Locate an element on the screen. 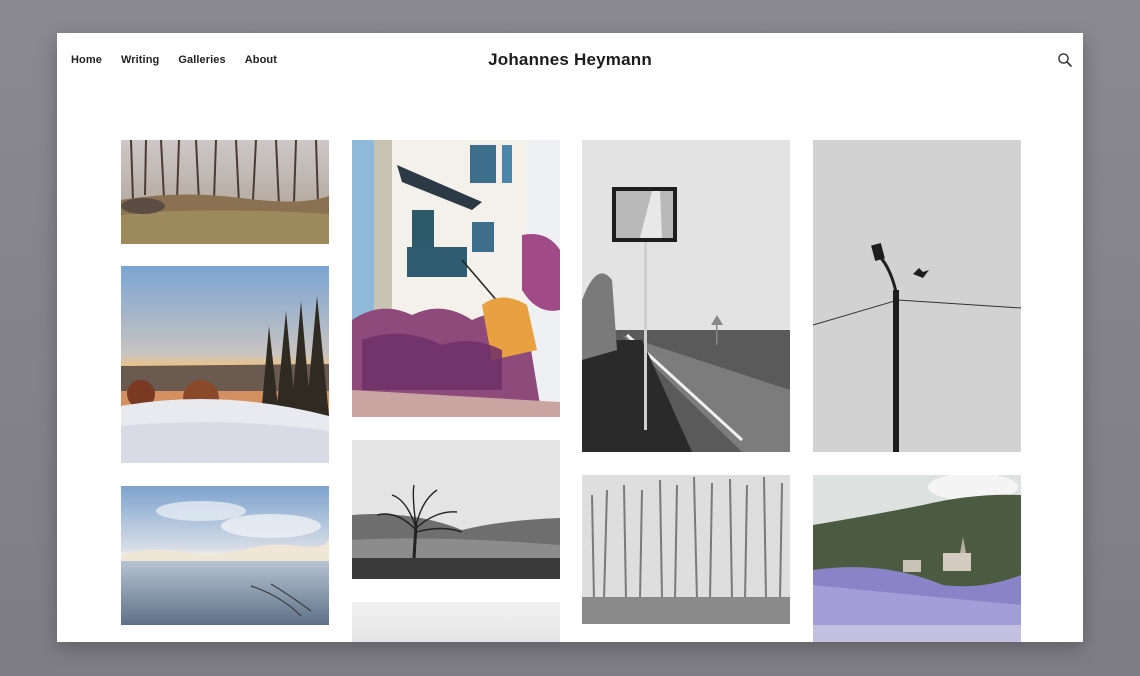 This screenshot has width=1140, height=676. photo-forest-path is located at coordinates (225, 192).